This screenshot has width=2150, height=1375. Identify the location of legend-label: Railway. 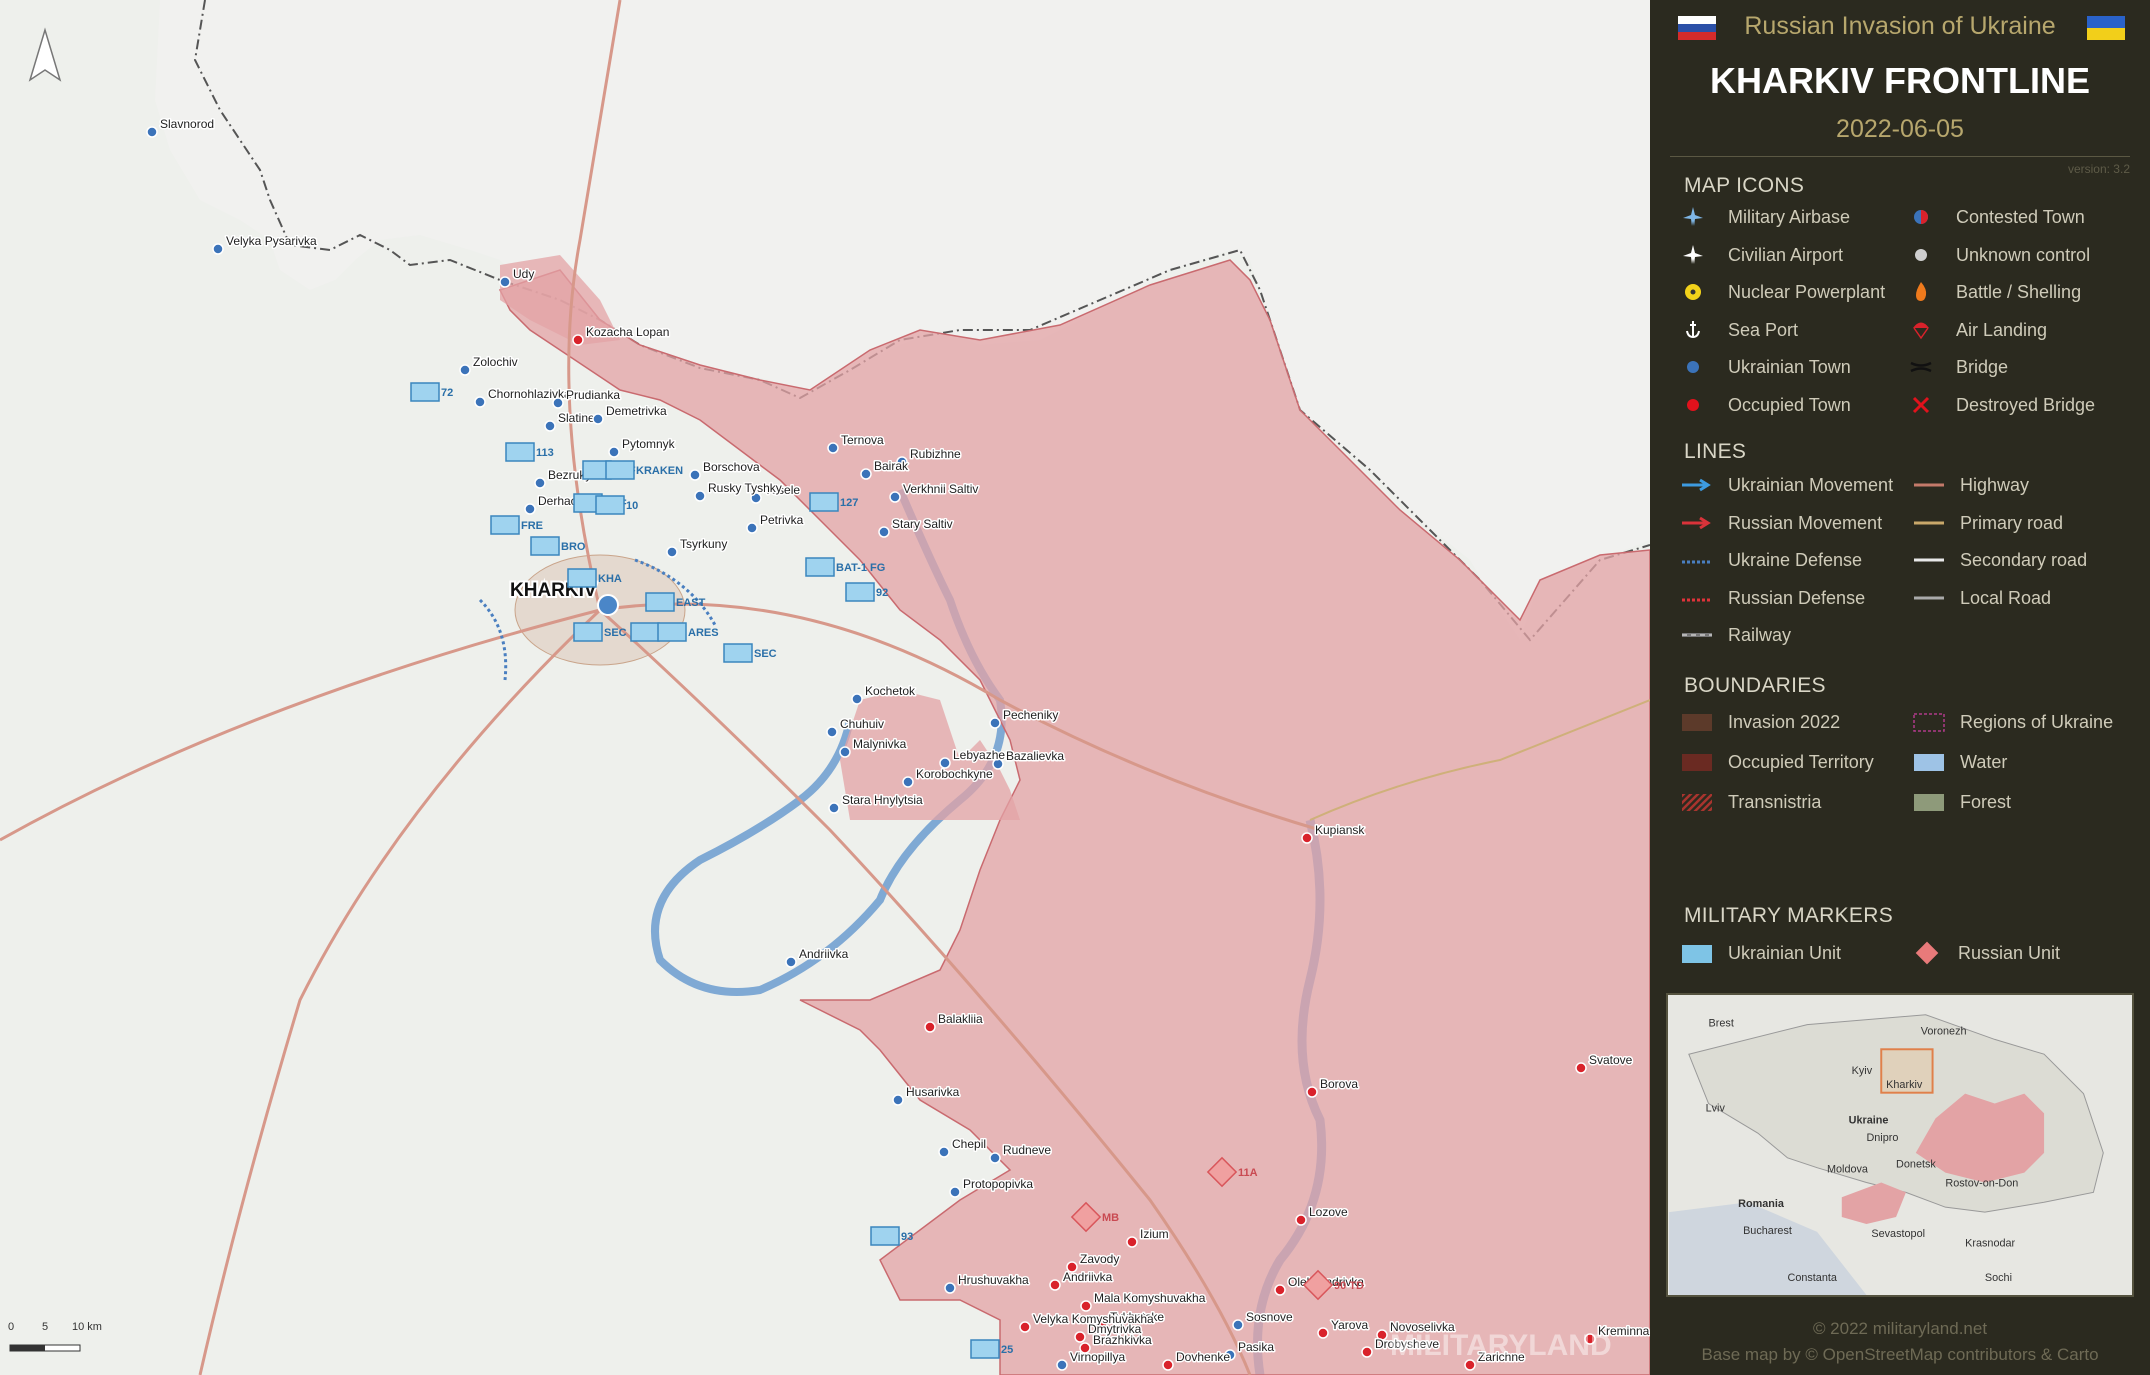
(1760, 635).